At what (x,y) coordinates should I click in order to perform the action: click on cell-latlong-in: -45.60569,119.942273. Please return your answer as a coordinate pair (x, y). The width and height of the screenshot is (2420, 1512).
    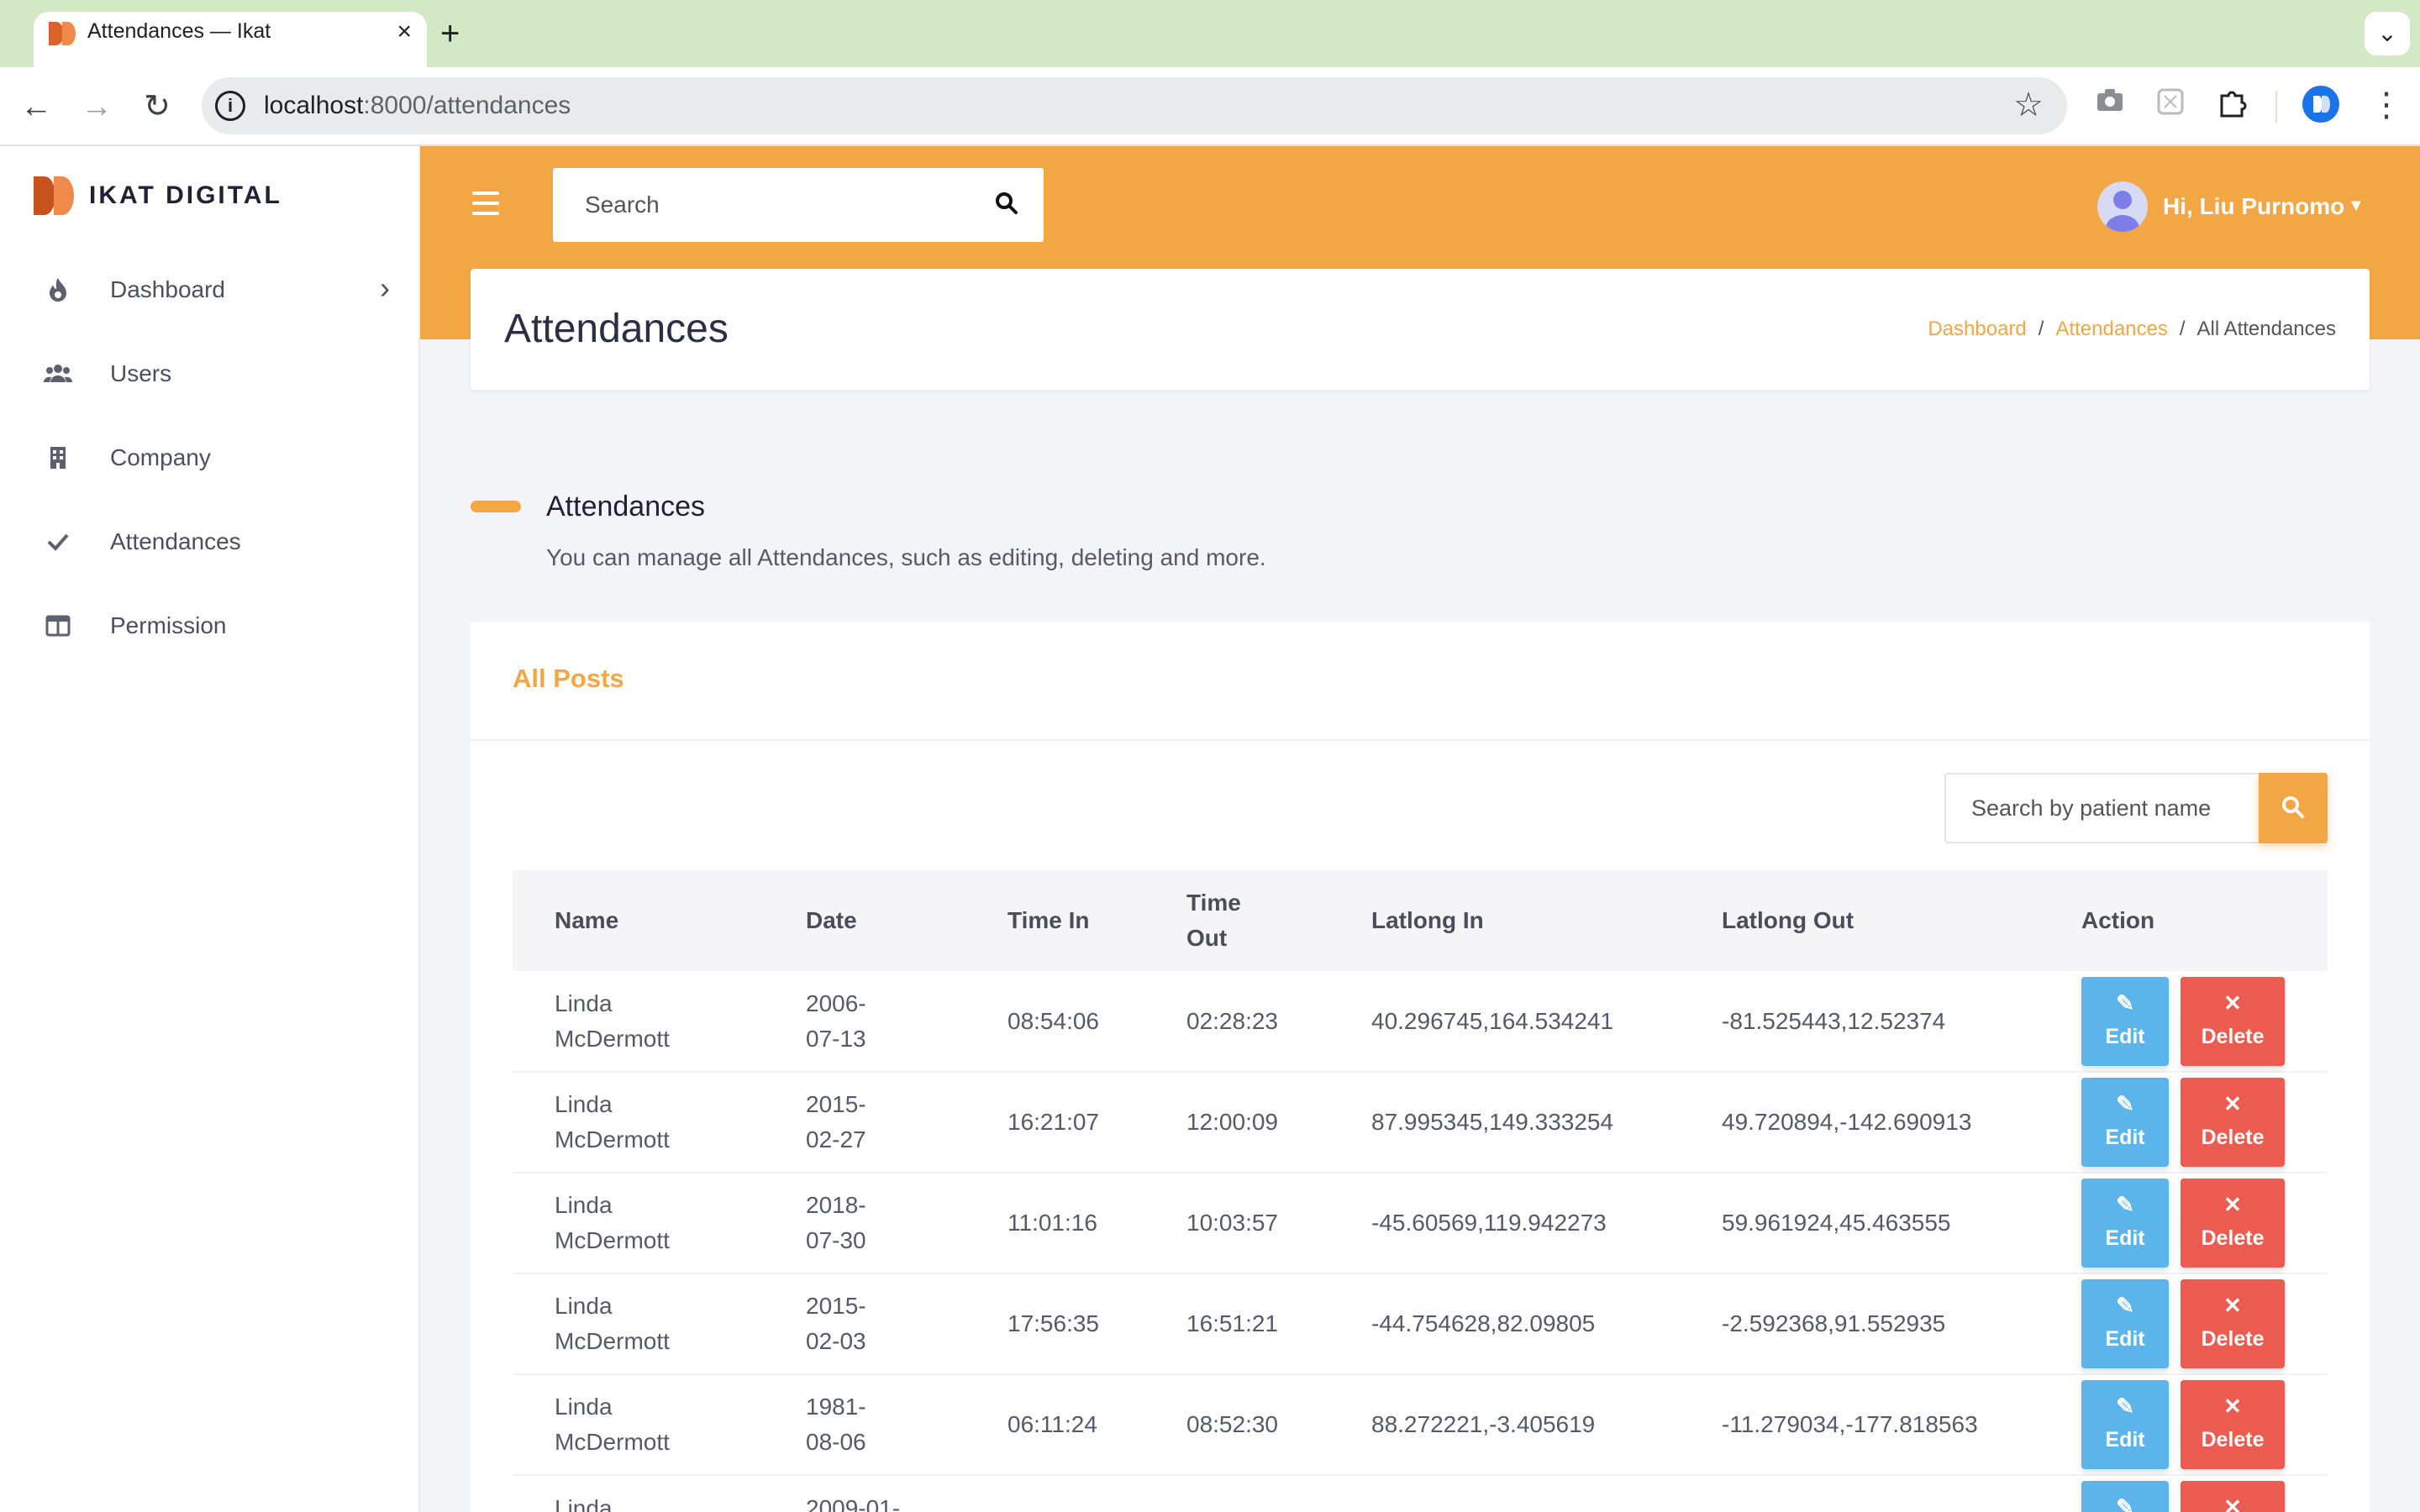
    Looking at the image, I should click on (1489, 1223).